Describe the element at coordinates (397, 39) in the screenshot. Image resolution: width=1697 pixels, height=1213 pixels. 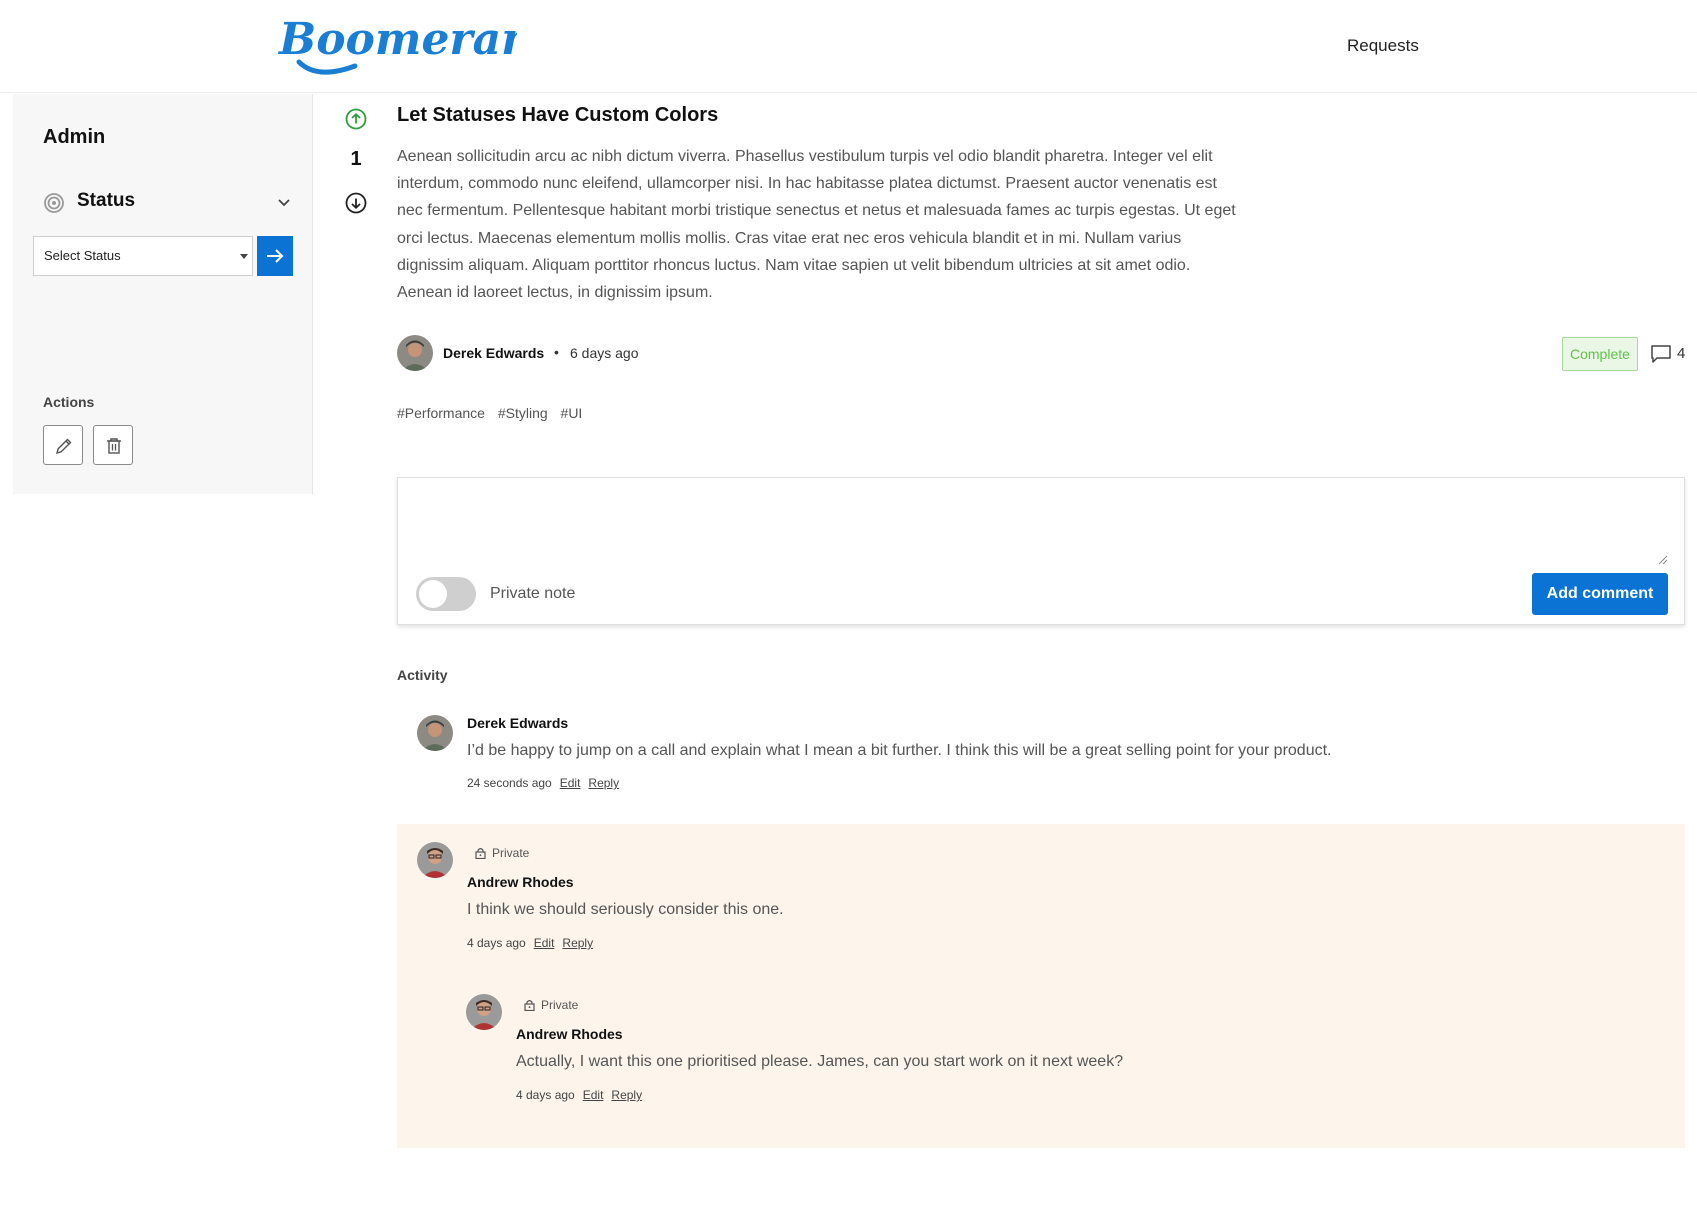
I see `svg-text: Boomerang` at that location.